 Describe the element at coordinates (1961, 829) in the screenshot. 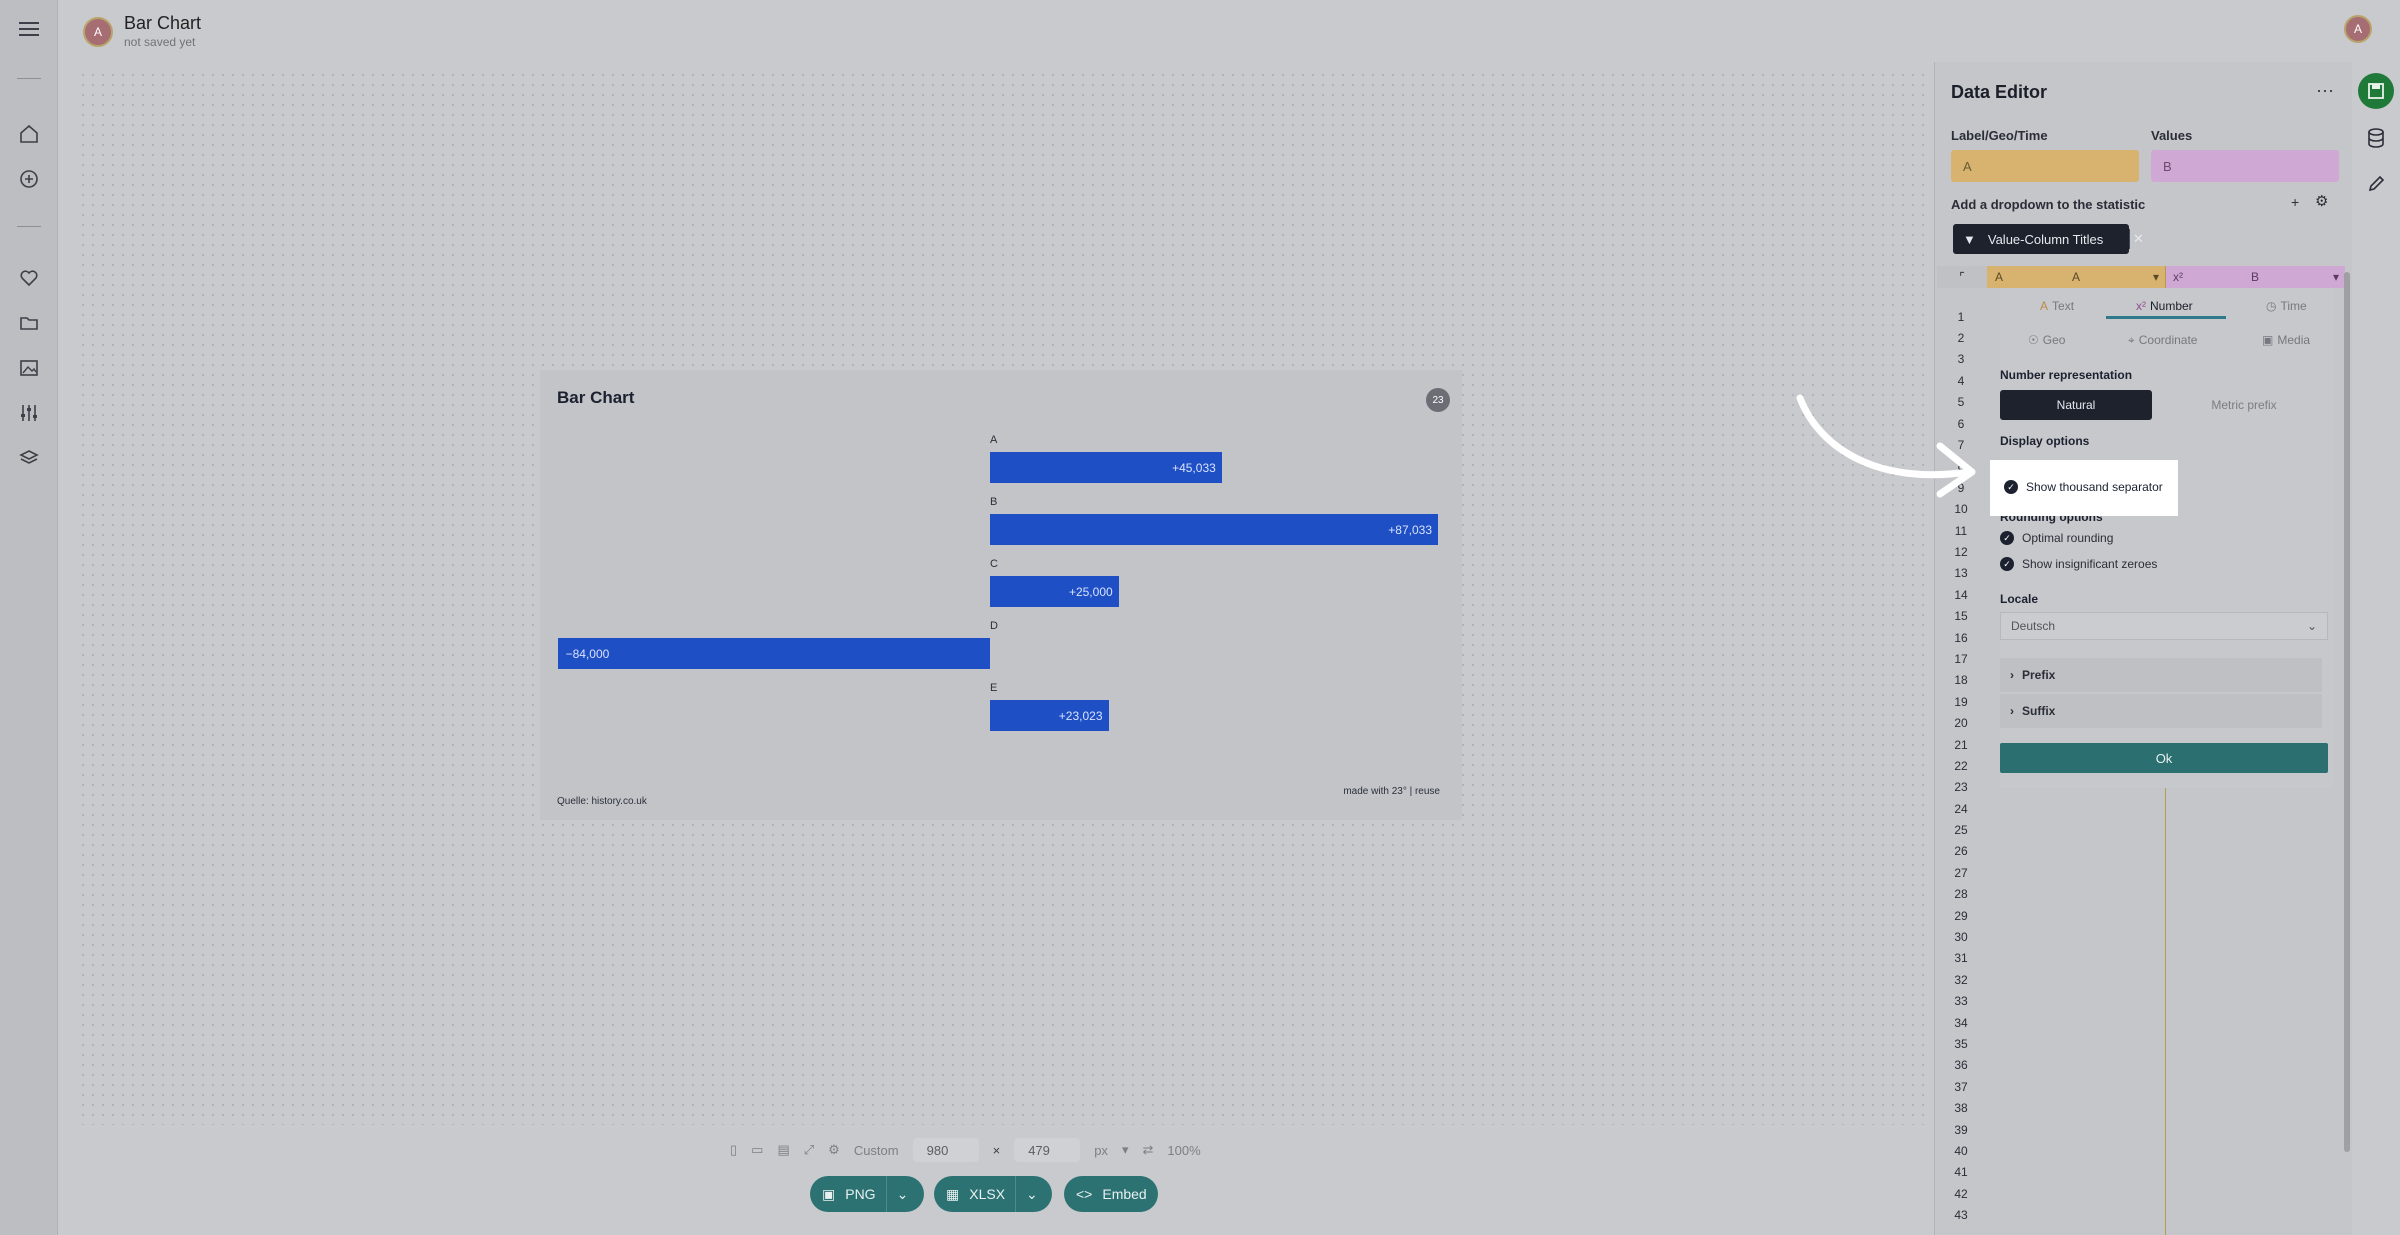

I see `row-number: 25` at that location.